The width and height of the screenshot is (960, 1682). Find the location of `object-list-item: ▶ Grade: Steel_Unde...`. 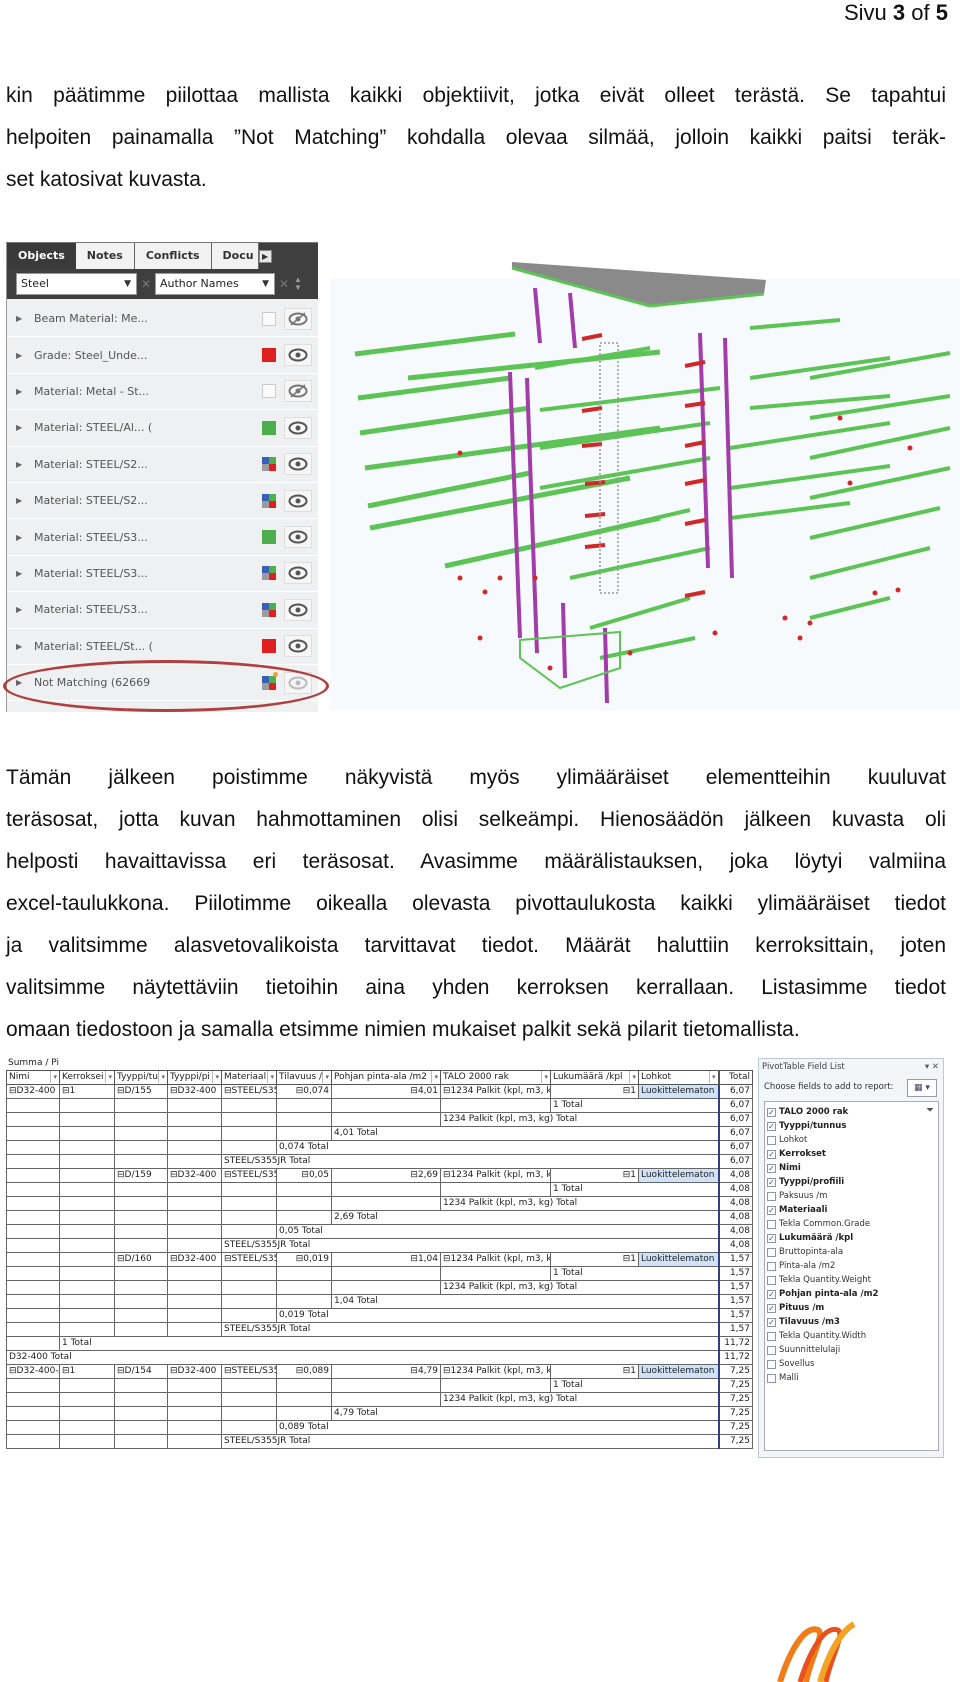

object-list-item: ▶ Grade: Steel_Unde... is located at coordinates (162, 355).